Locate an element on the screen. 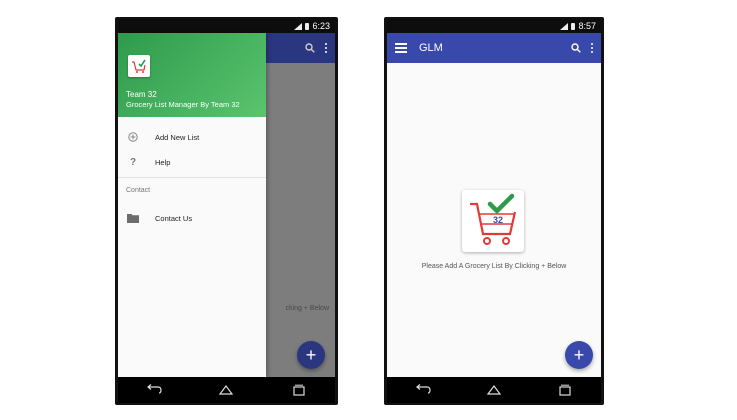 The image size is (737, 420). help-icon: ? is located at coordinates (133, 162).